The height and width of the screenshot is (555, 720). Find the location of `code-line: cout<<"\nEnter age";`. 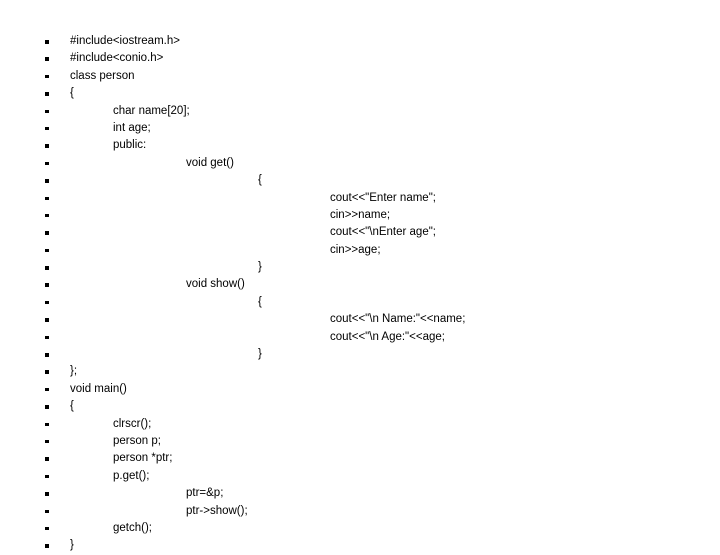

code-line: cout<<"\nEnter age"; is located at coordinates (360, 232).